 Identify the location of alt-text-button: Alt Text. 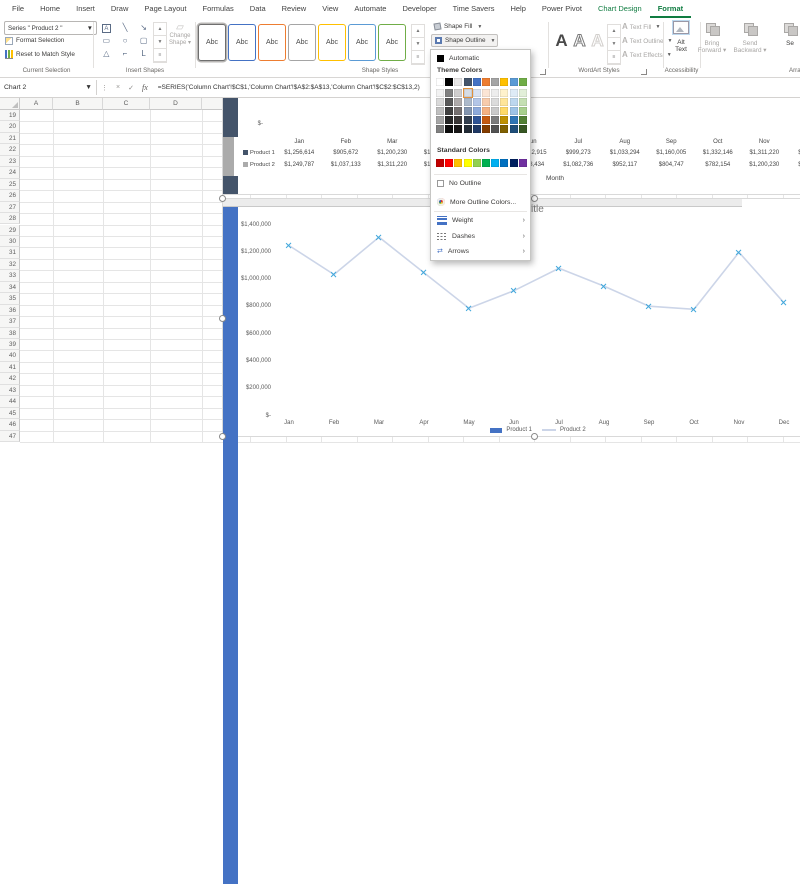
(681, 43).